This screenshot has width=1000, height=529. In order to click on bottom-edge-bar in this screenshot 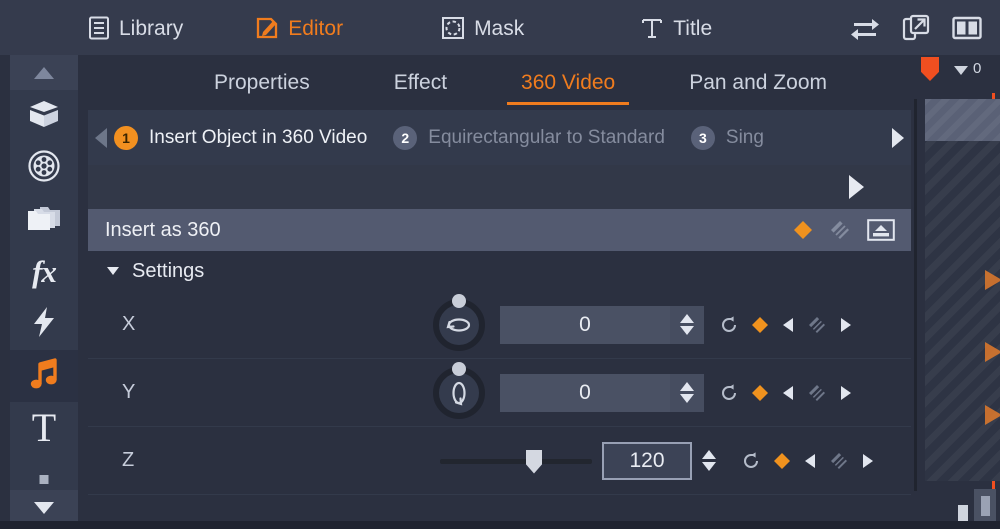, I will do `click(500, 525)`.